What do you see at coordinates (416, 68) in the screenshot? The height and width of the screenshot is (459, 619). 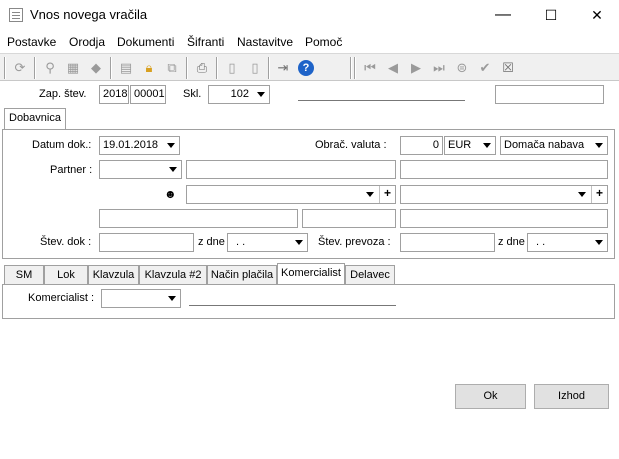 I see `next-icon: ▶` at bounding box center [416, 68].